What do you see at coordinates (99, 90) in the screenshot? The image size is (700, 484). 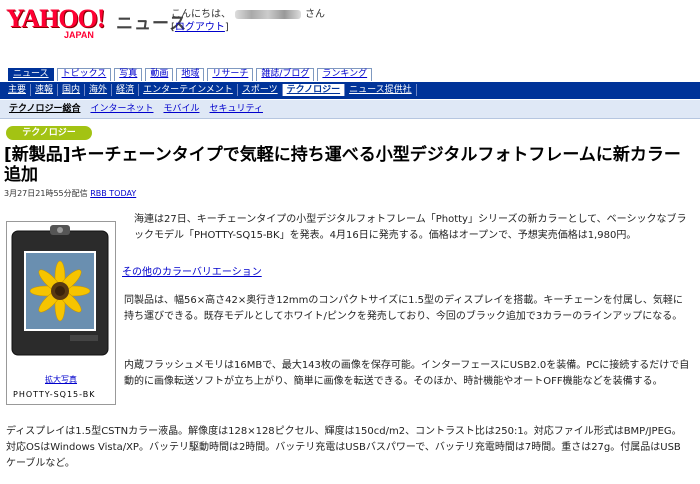 I see `nav-world: 海外` at bounding box center [99, 90].